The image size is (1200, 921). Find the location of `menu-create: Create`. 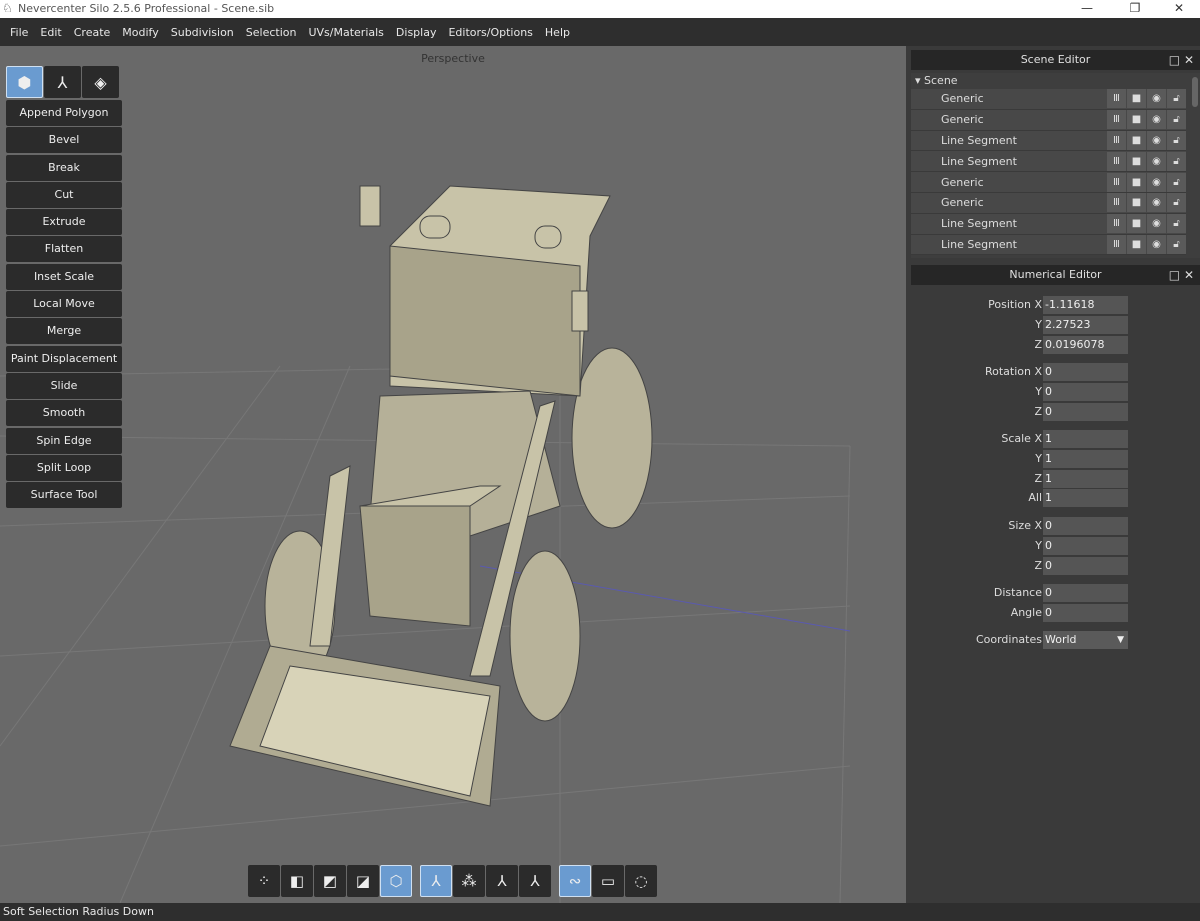

menu-create: Create is located at coordinates (92, 32).